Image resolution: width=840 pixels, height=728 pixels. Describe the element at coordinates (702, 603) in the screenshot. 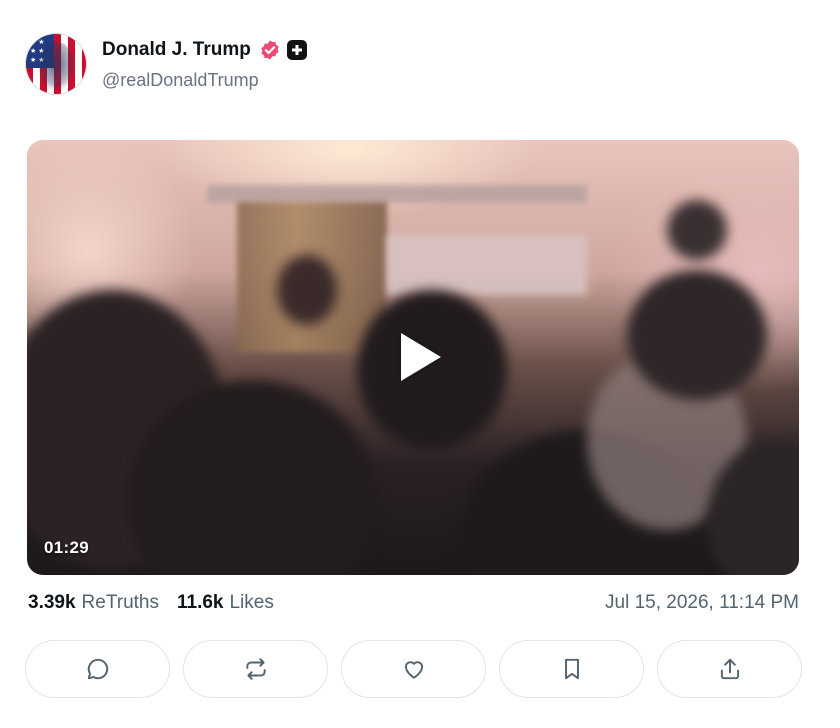

I see `post-timestamp: Jul 15, 2026, 11:14 PM` at that location.